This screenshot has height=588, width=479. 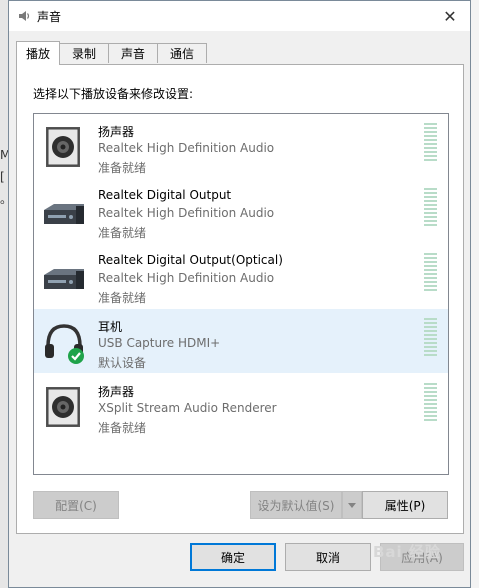 What do you see at coordinates (182, 53) in the screenshot?
I see `tab-communications: 通信` at bounding box center [182, 53].